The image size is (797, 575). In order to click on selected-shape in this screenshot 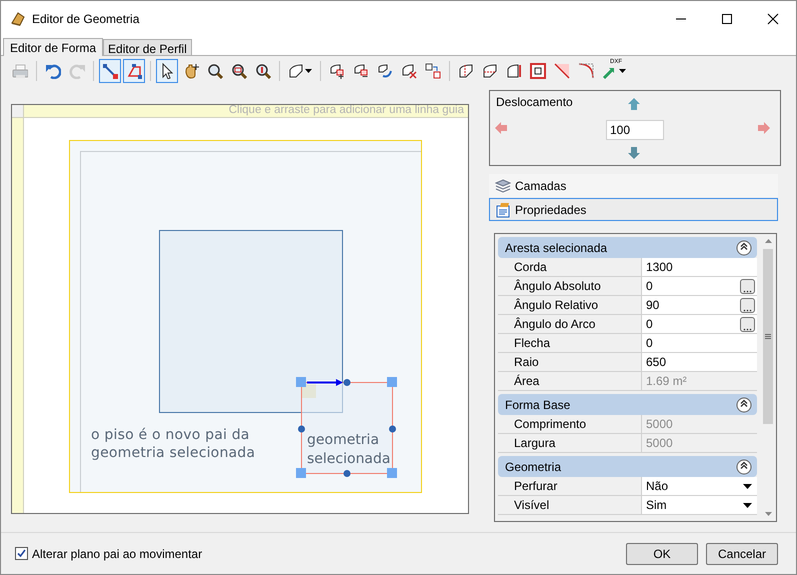, I will do `click(347, 428)`.